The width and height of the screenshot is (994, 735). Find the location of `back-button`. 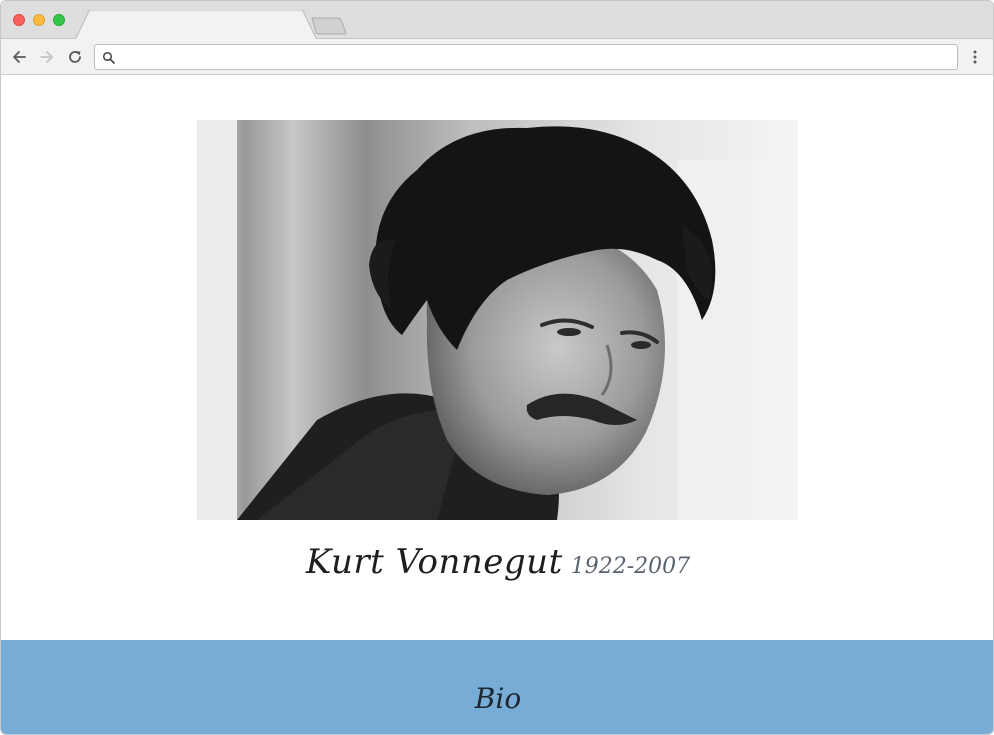

back-button is located at coordinates (19, 57).